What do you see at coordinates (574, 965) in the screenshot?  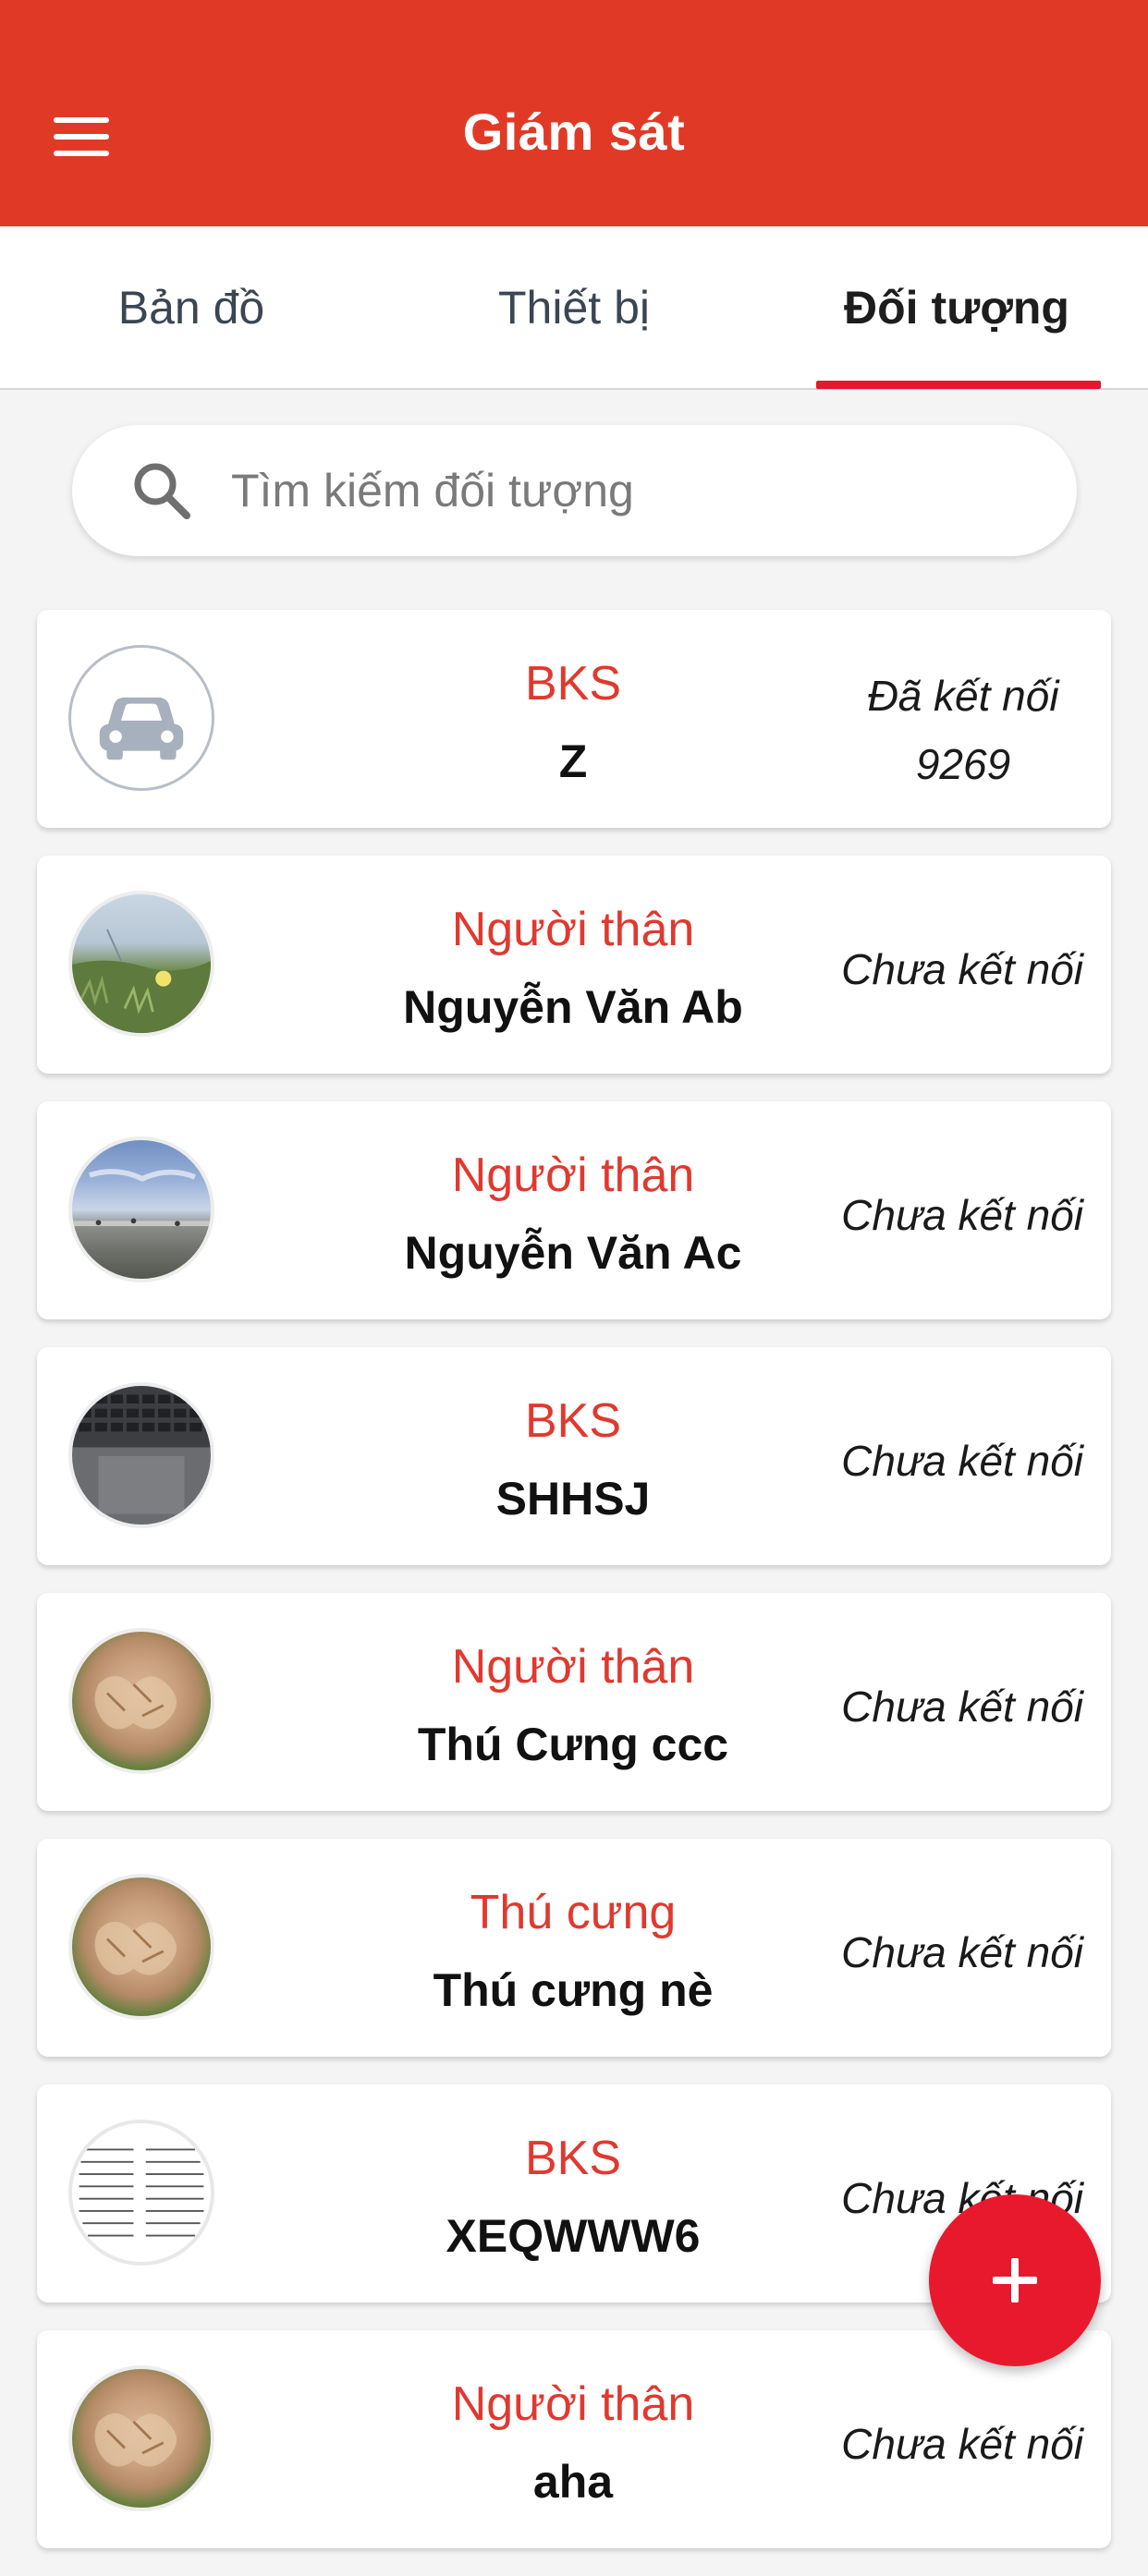 I see `list-item: Người thân Nguyễn Văn Ab Chưa kết nối` at bounding box center [574, 965].